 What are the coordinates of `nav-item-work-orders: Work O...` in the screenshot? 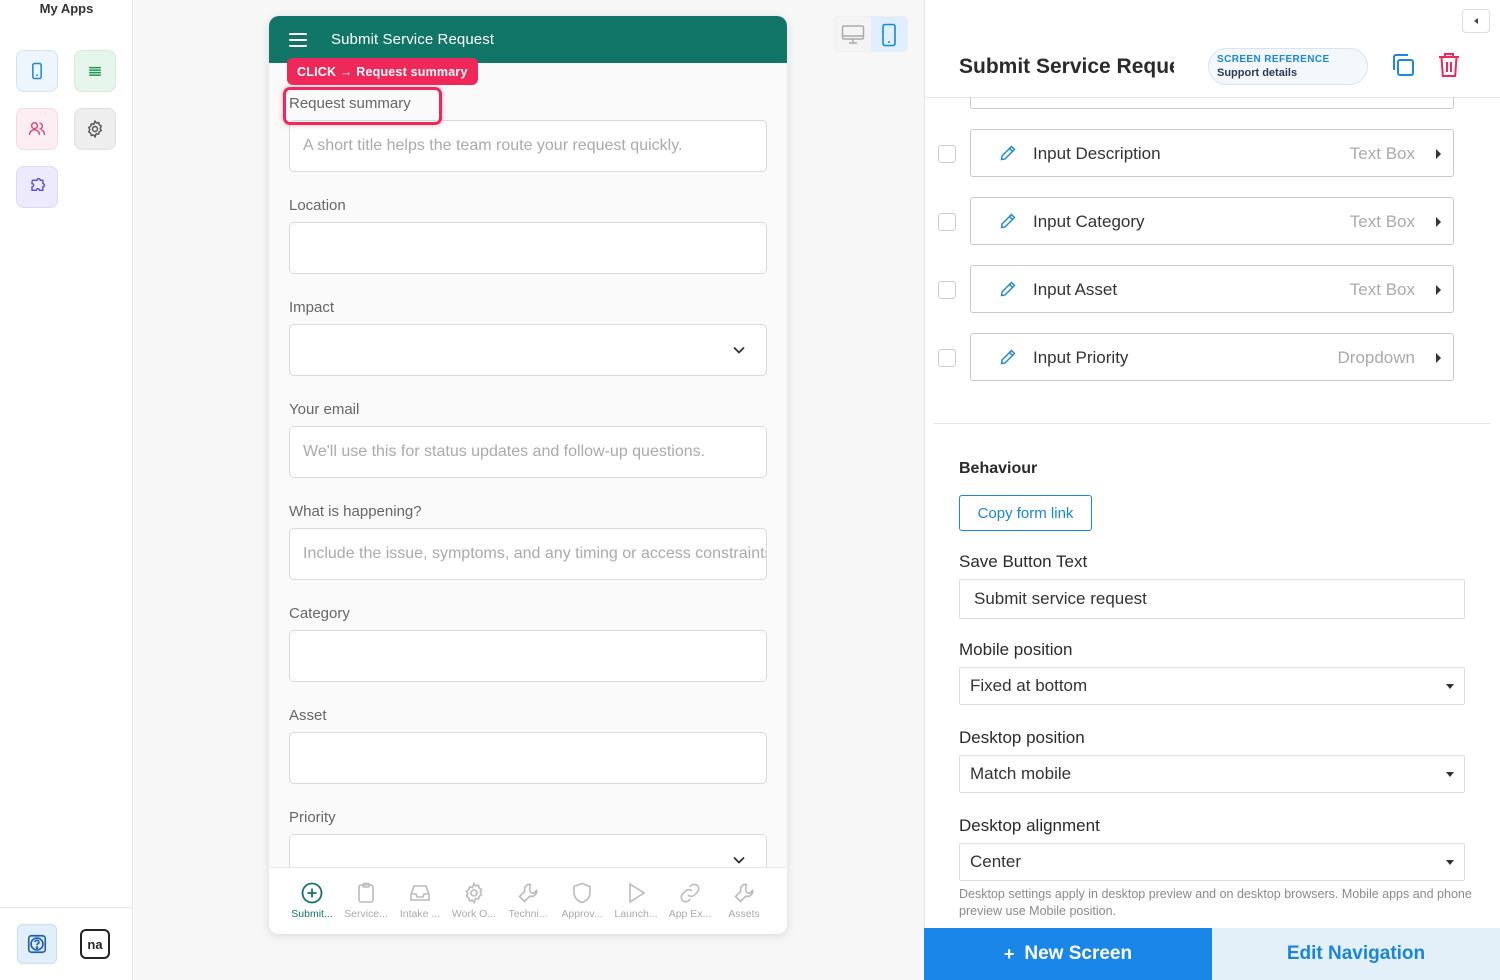 It's located at (474, 901).